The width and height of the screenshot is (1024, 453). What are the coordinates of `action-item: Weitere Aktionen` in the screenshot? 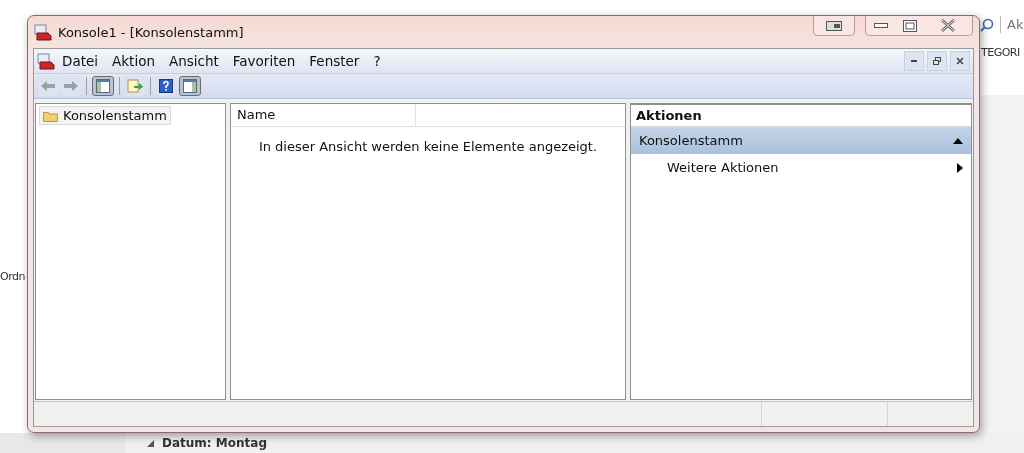 It's located at (801, 167).